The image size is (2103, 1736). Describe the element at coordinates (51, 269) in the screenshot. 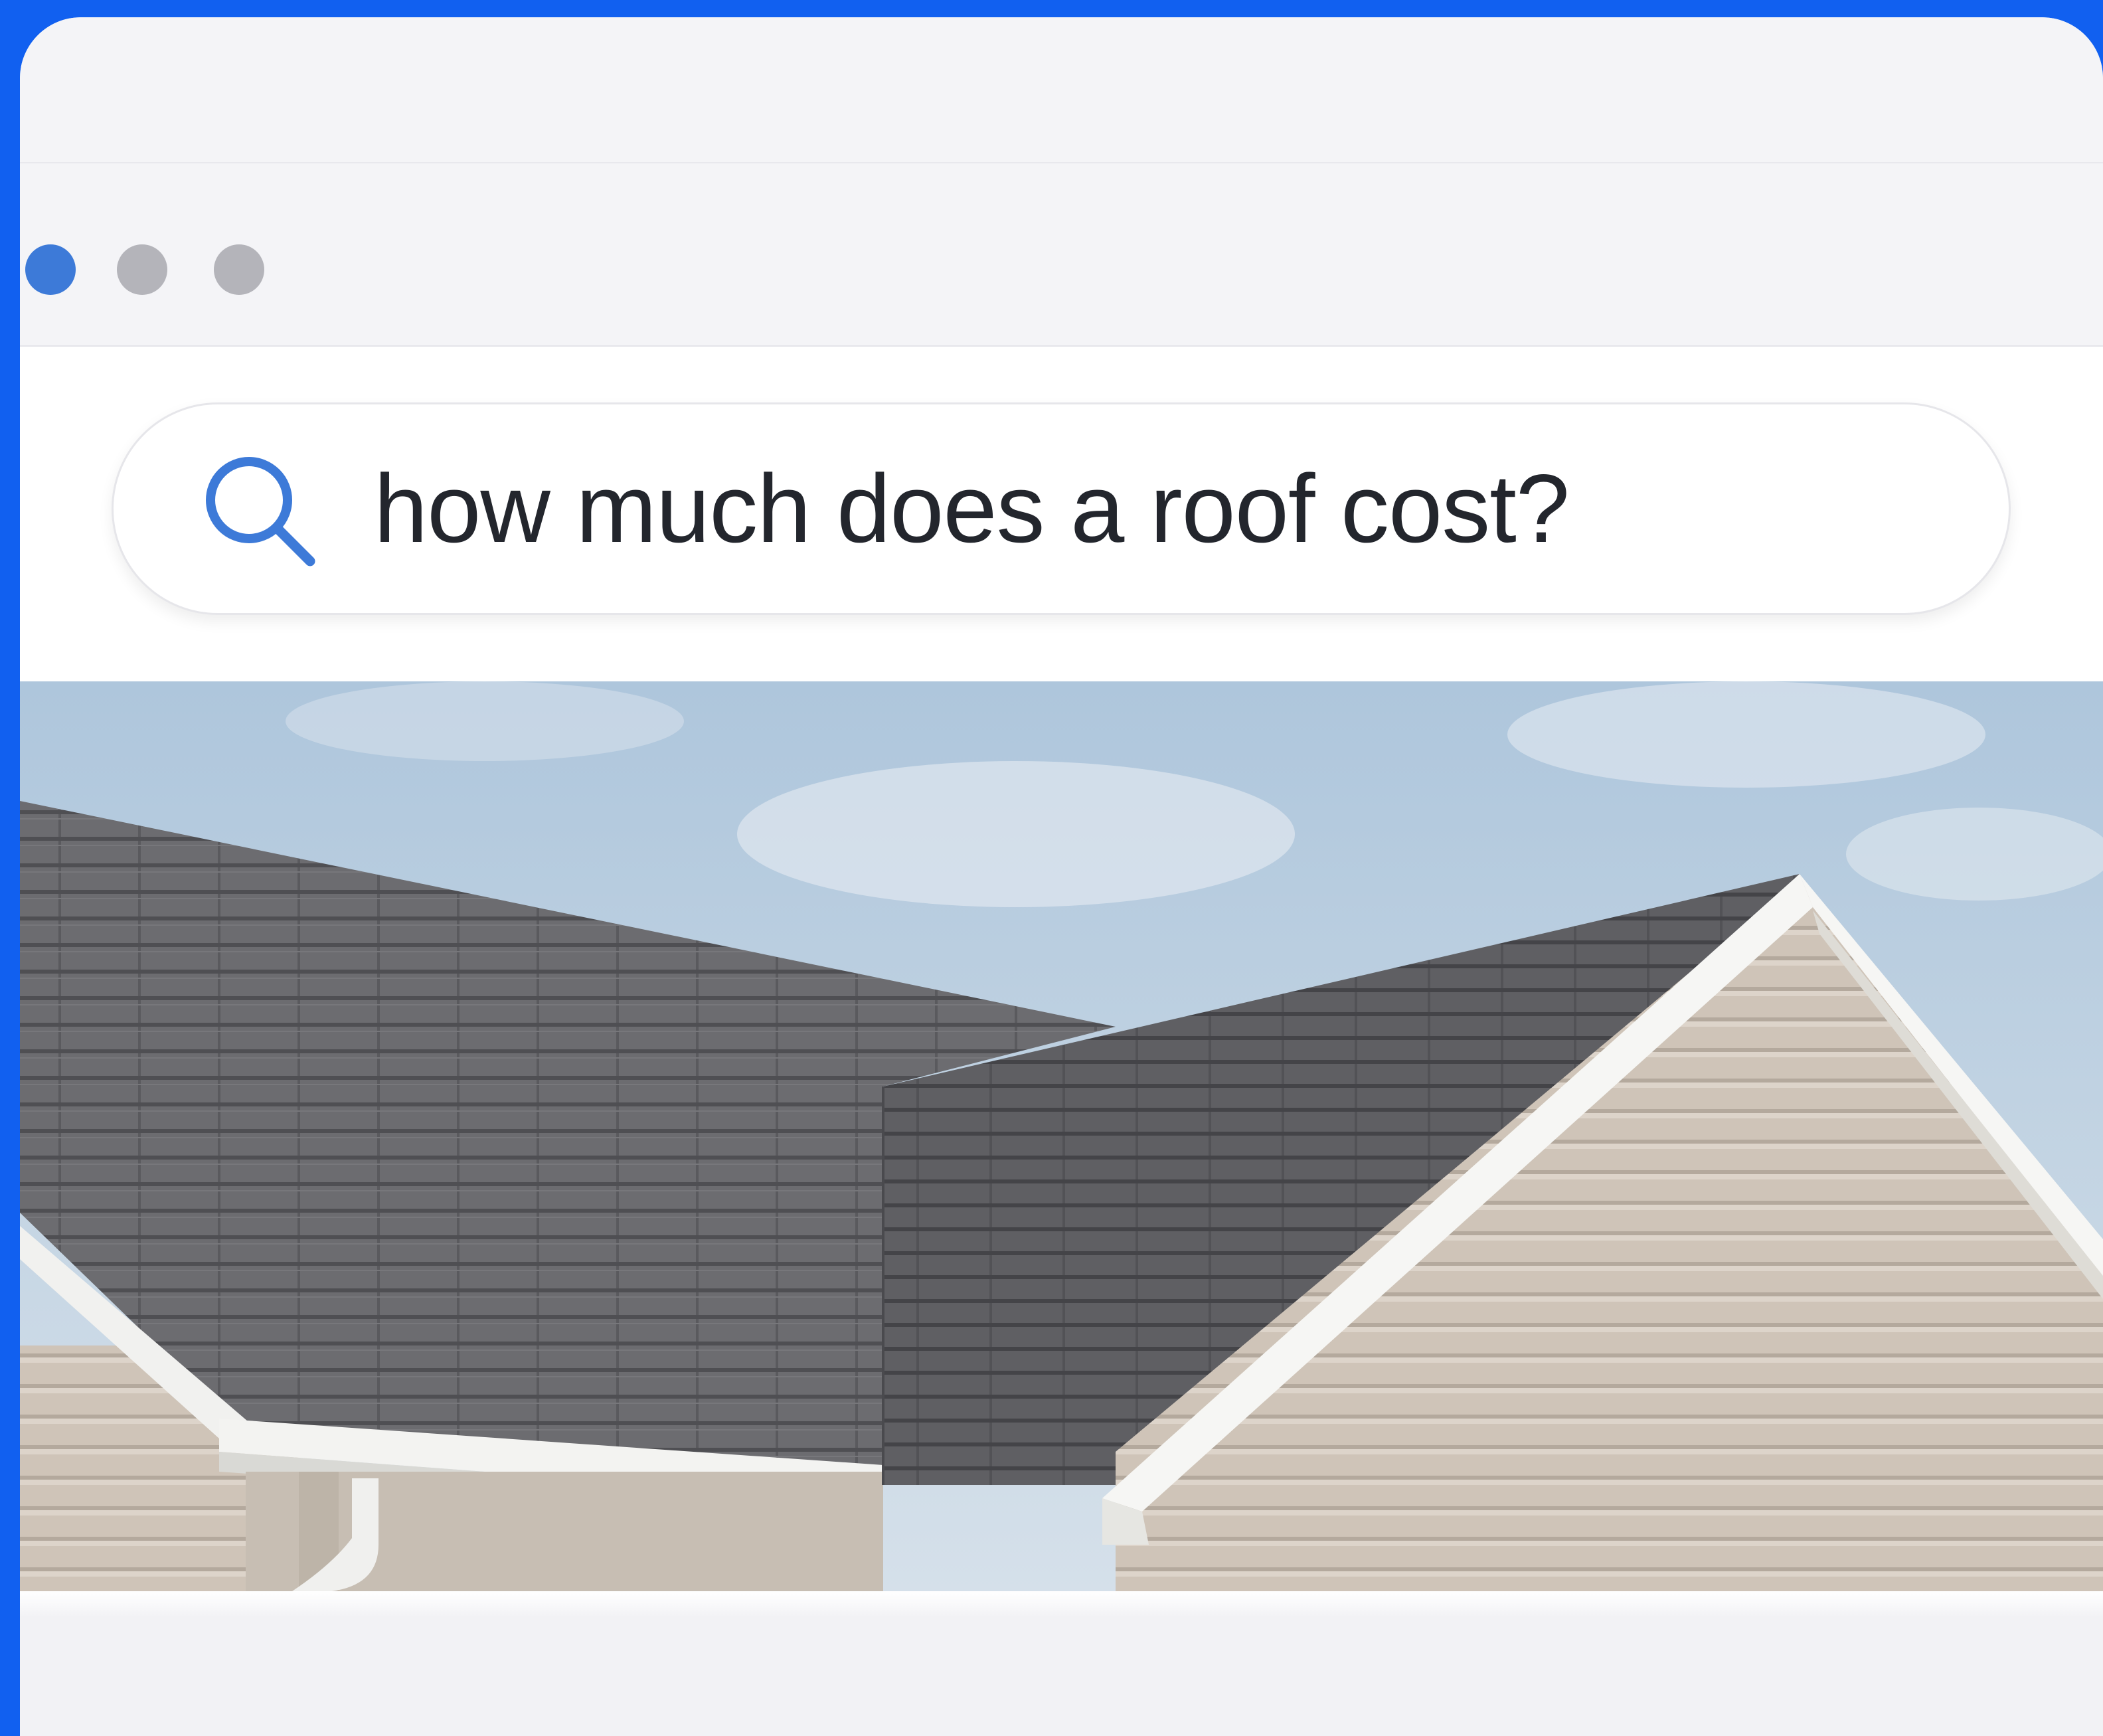

I see `window-control-dot-active` at that location.